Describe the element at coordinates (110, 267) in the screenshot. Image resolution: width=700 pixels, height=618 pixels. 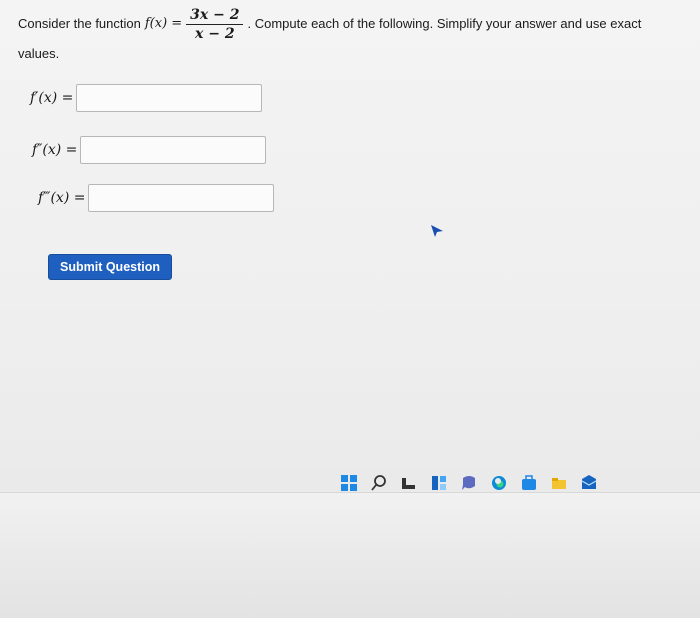
I see `submit-question-button: Submit Question` at that location.